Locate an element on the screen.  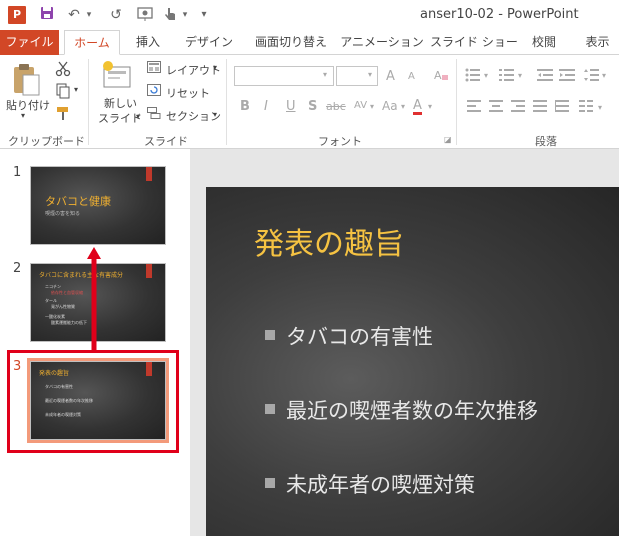
slide-bullet-1: タバコの有害性 is located at coordinates (349, 336).